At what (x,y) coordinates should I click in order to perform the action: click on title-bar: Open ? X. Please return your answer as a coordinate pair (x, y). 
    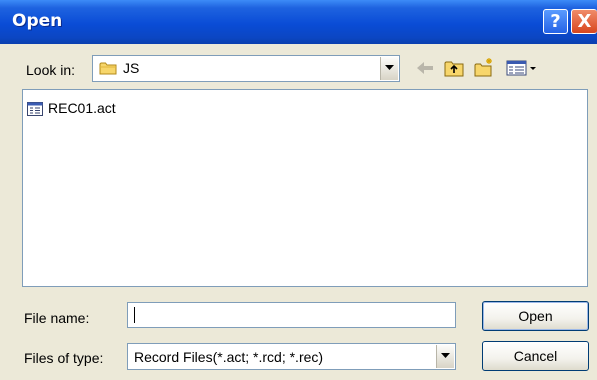
    Looking at the image, I should click on (298, 22).